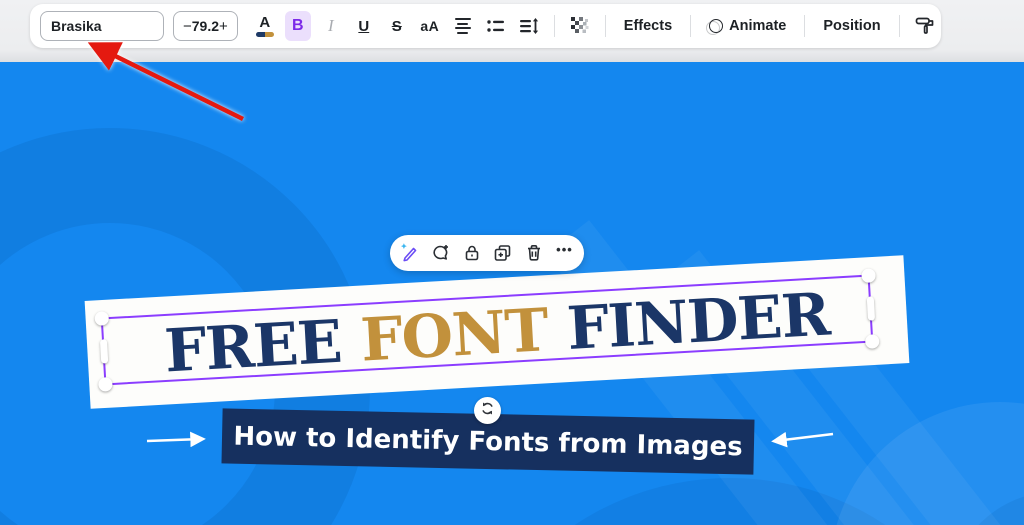 The width and height of the screenshot is (1024, 525). I want to click on letter-case-label: aA, so click(430, 26).